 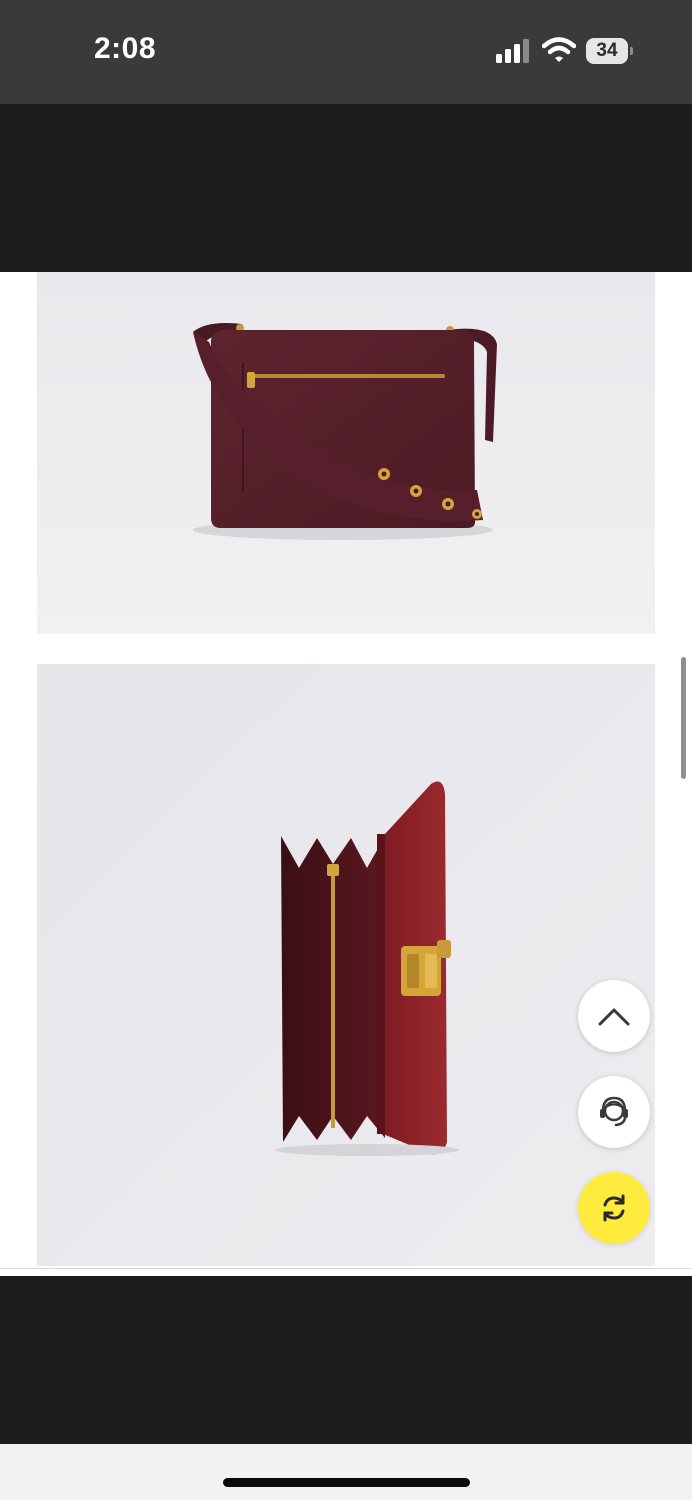 I want to click on home-indicator, so click(x=346, y=1482).